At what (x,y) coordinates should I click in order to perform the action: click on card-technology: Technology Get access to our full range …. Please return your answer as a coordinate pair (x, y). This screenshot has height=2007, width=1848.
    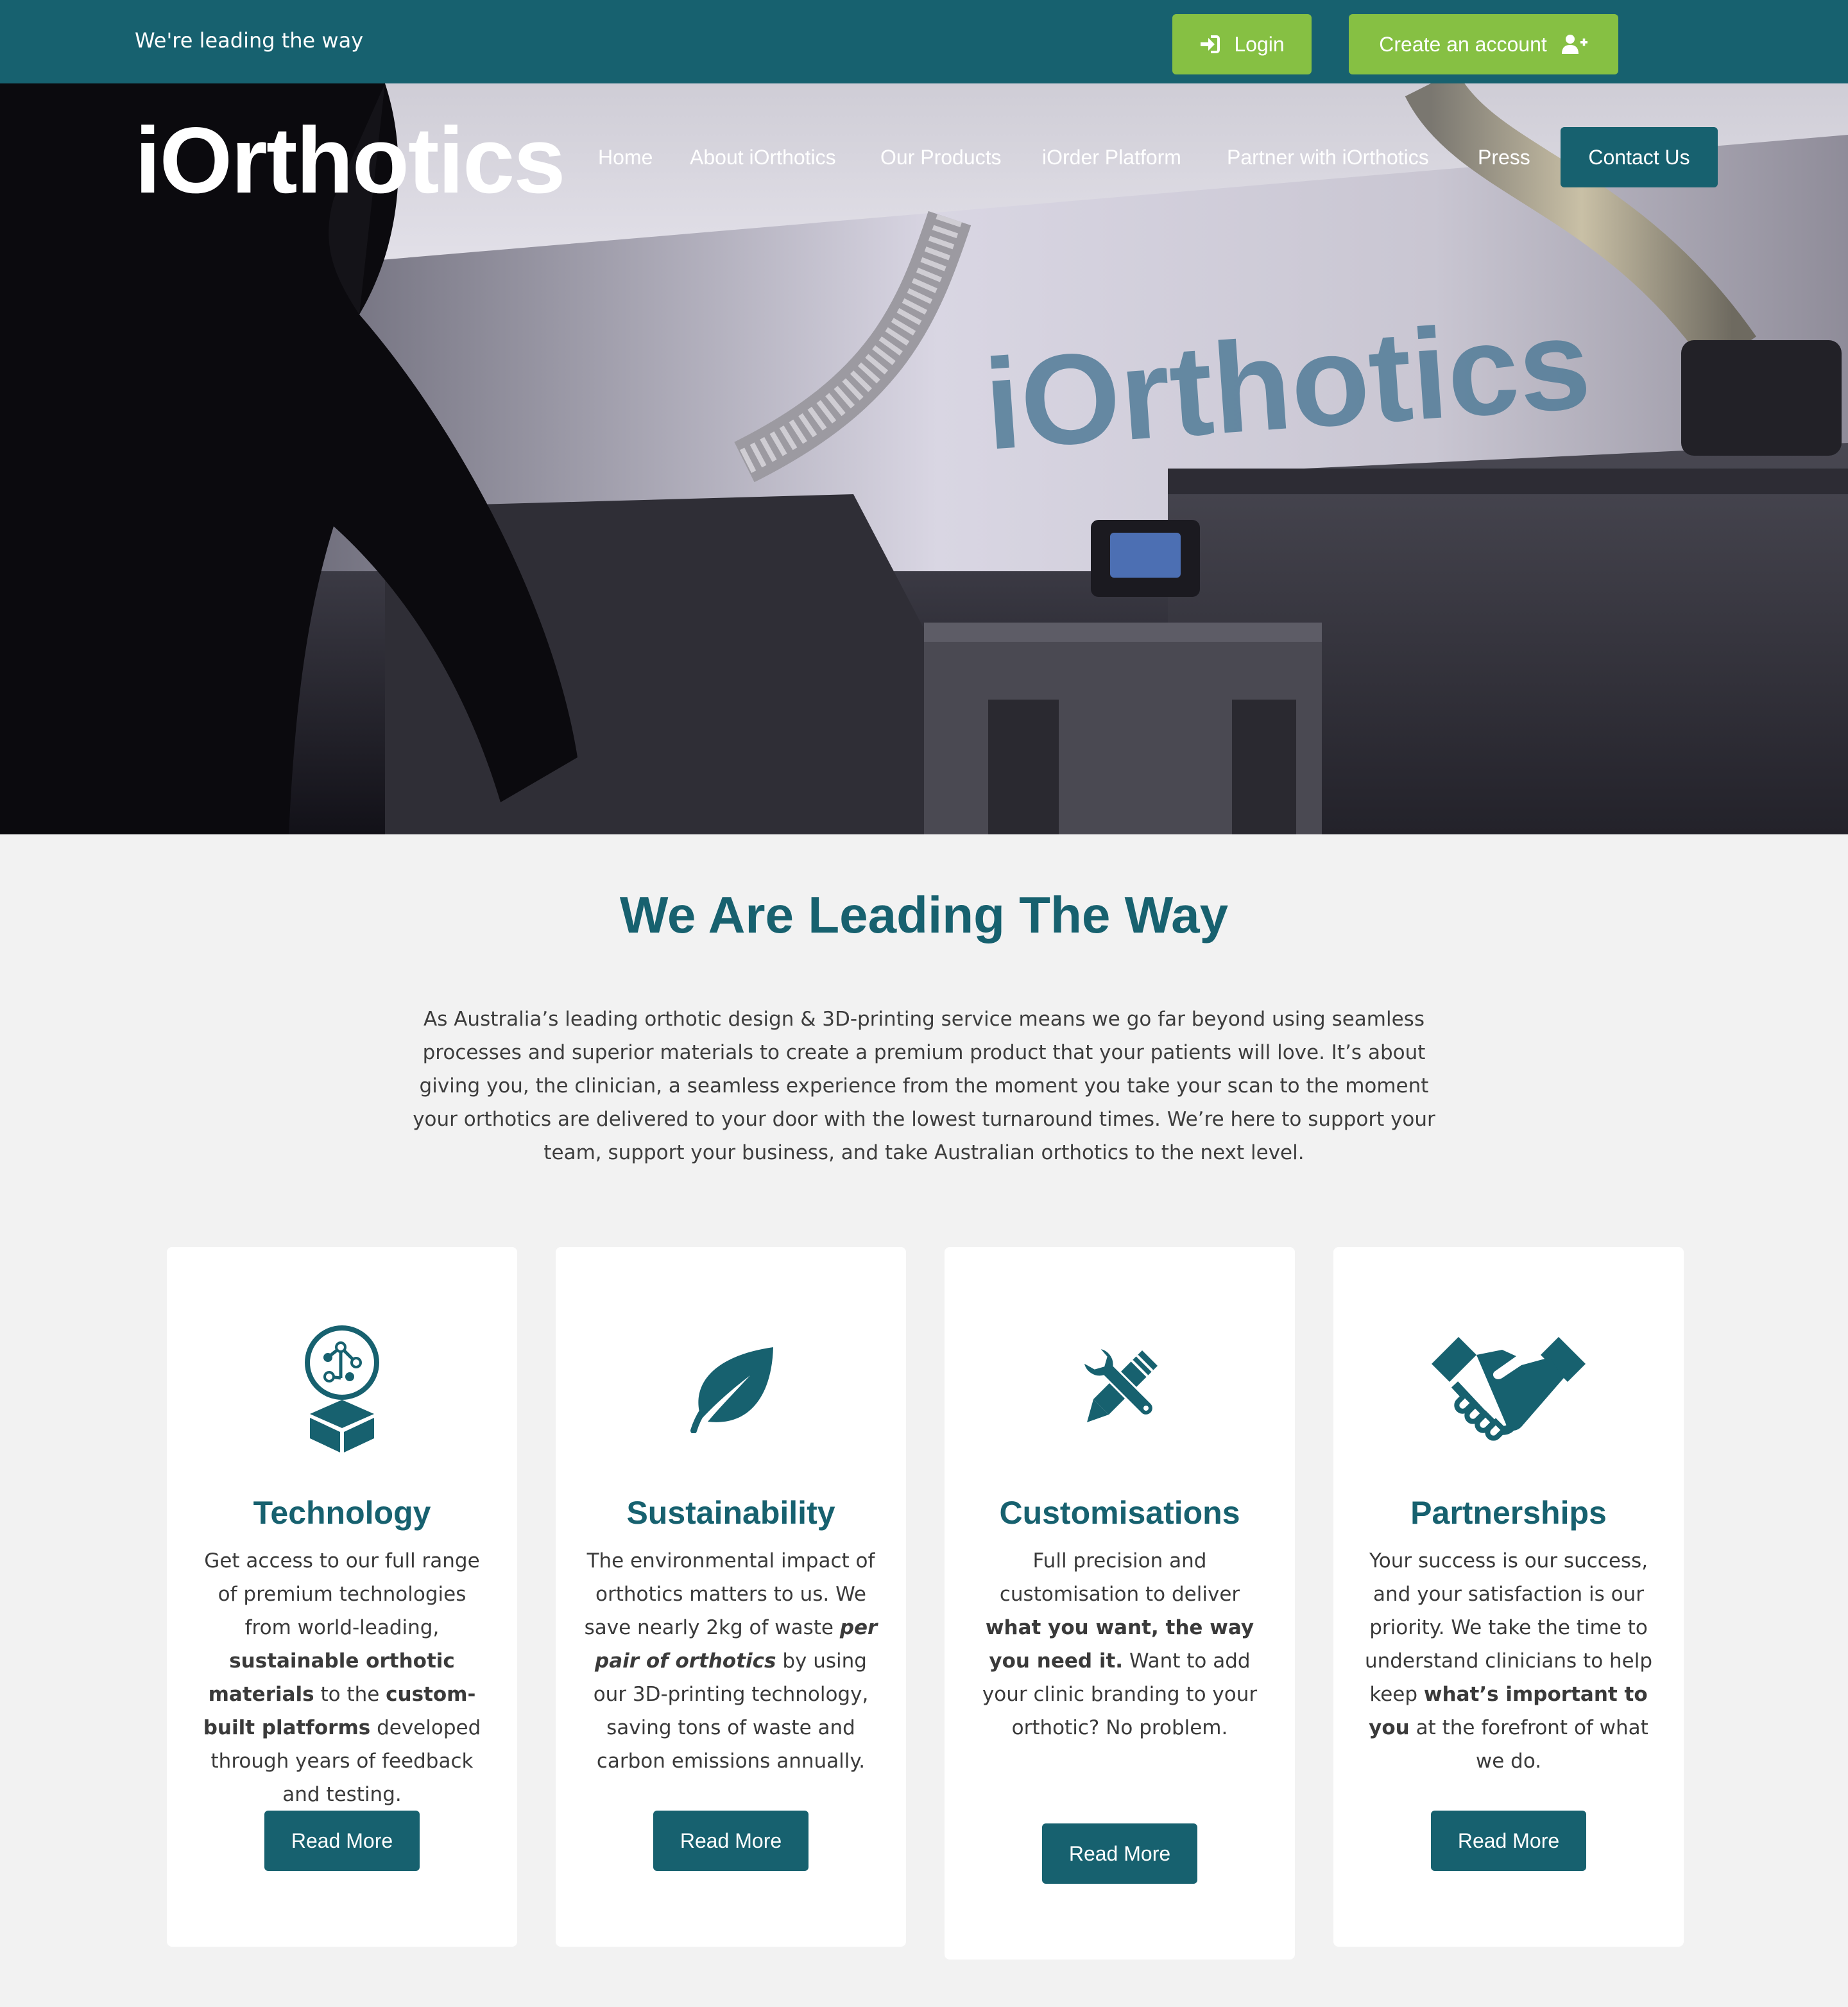
    Looking at the image, I should click on (342, 1597).